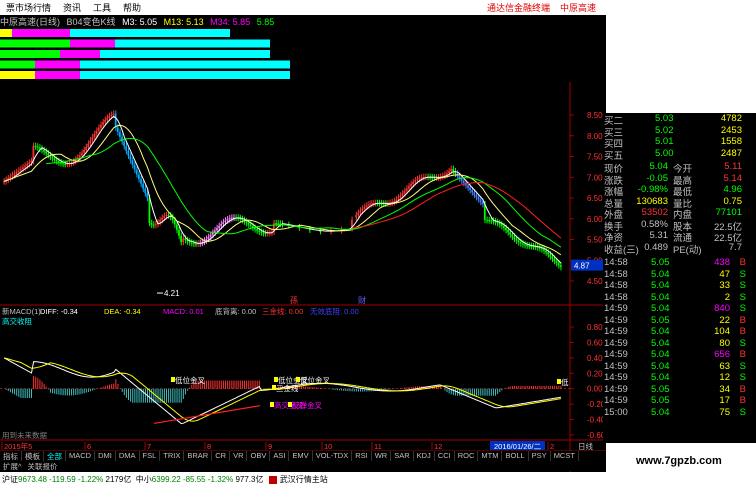 This screenshot has height=487, width=756. What do you see at coordinates (424, 456) in the screenshot?
I see `indicator-tab-18: KDJ` at bounding box center [424, 456].